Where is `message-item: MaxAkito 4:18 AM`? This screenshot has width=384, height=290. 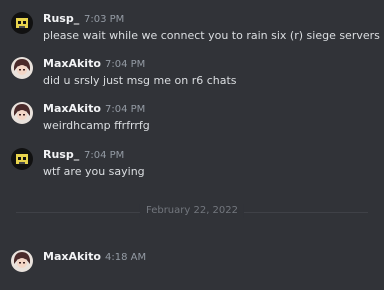 message-item: MaxAkito 4:18 AM is located at coordinates (192, 270).